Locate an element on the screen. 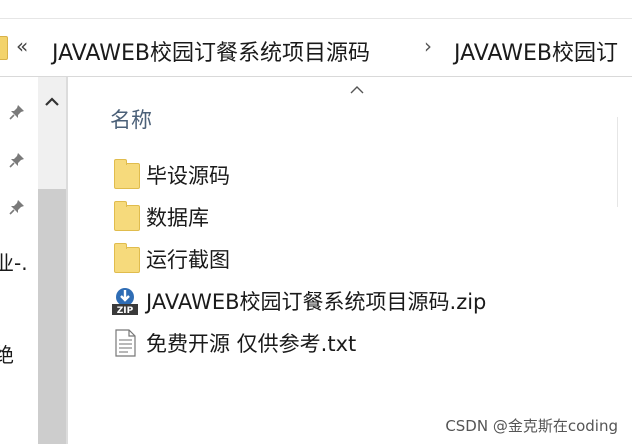 This screenshot has width=632, height=444. breadcrumb-item: JAVAWEB校园订 is located at coordinates (536, 51).